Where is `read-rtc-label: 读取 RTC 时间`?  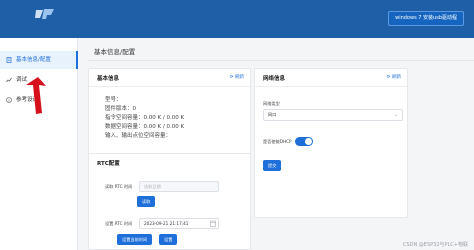
read-rtc-label: 读取 RTC 时间 is located at coordinates (119, 186).